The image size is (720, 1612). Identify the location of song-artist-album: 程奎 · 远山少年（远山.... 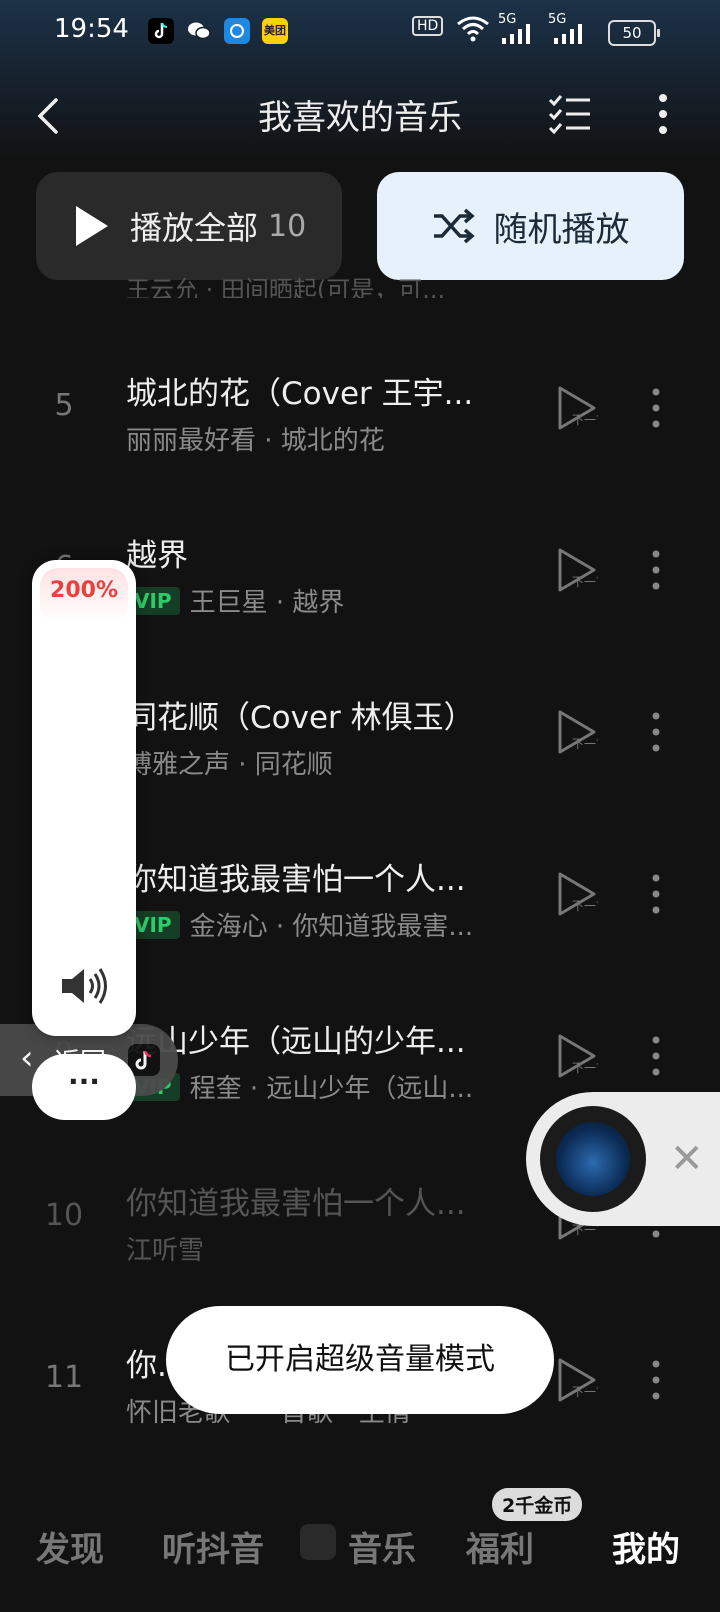
(331, 1089).